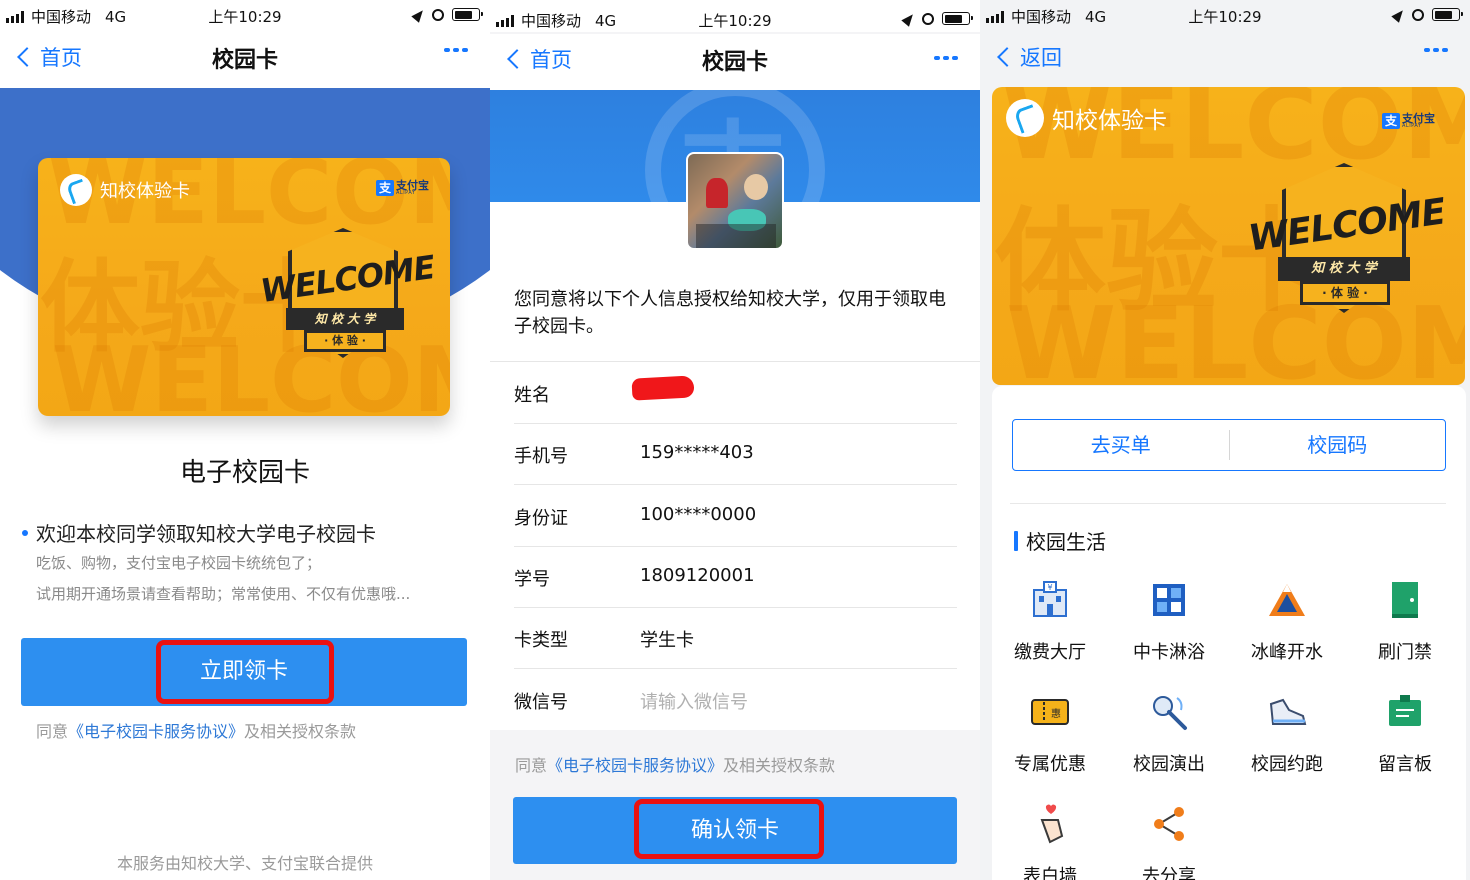 Image resolution: width=1470 pixels, height=880 pixels. Describe the element at coordinates (1344, 269) in the screenshot. I see `badge-ribbon-top: 知 校 大 学` at that location.